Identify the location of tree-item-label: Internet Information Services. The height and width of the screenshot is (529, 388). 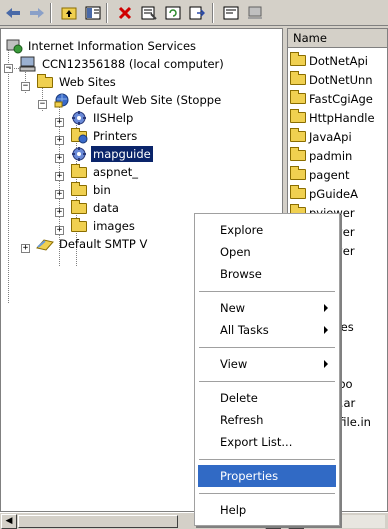
(112, 46).